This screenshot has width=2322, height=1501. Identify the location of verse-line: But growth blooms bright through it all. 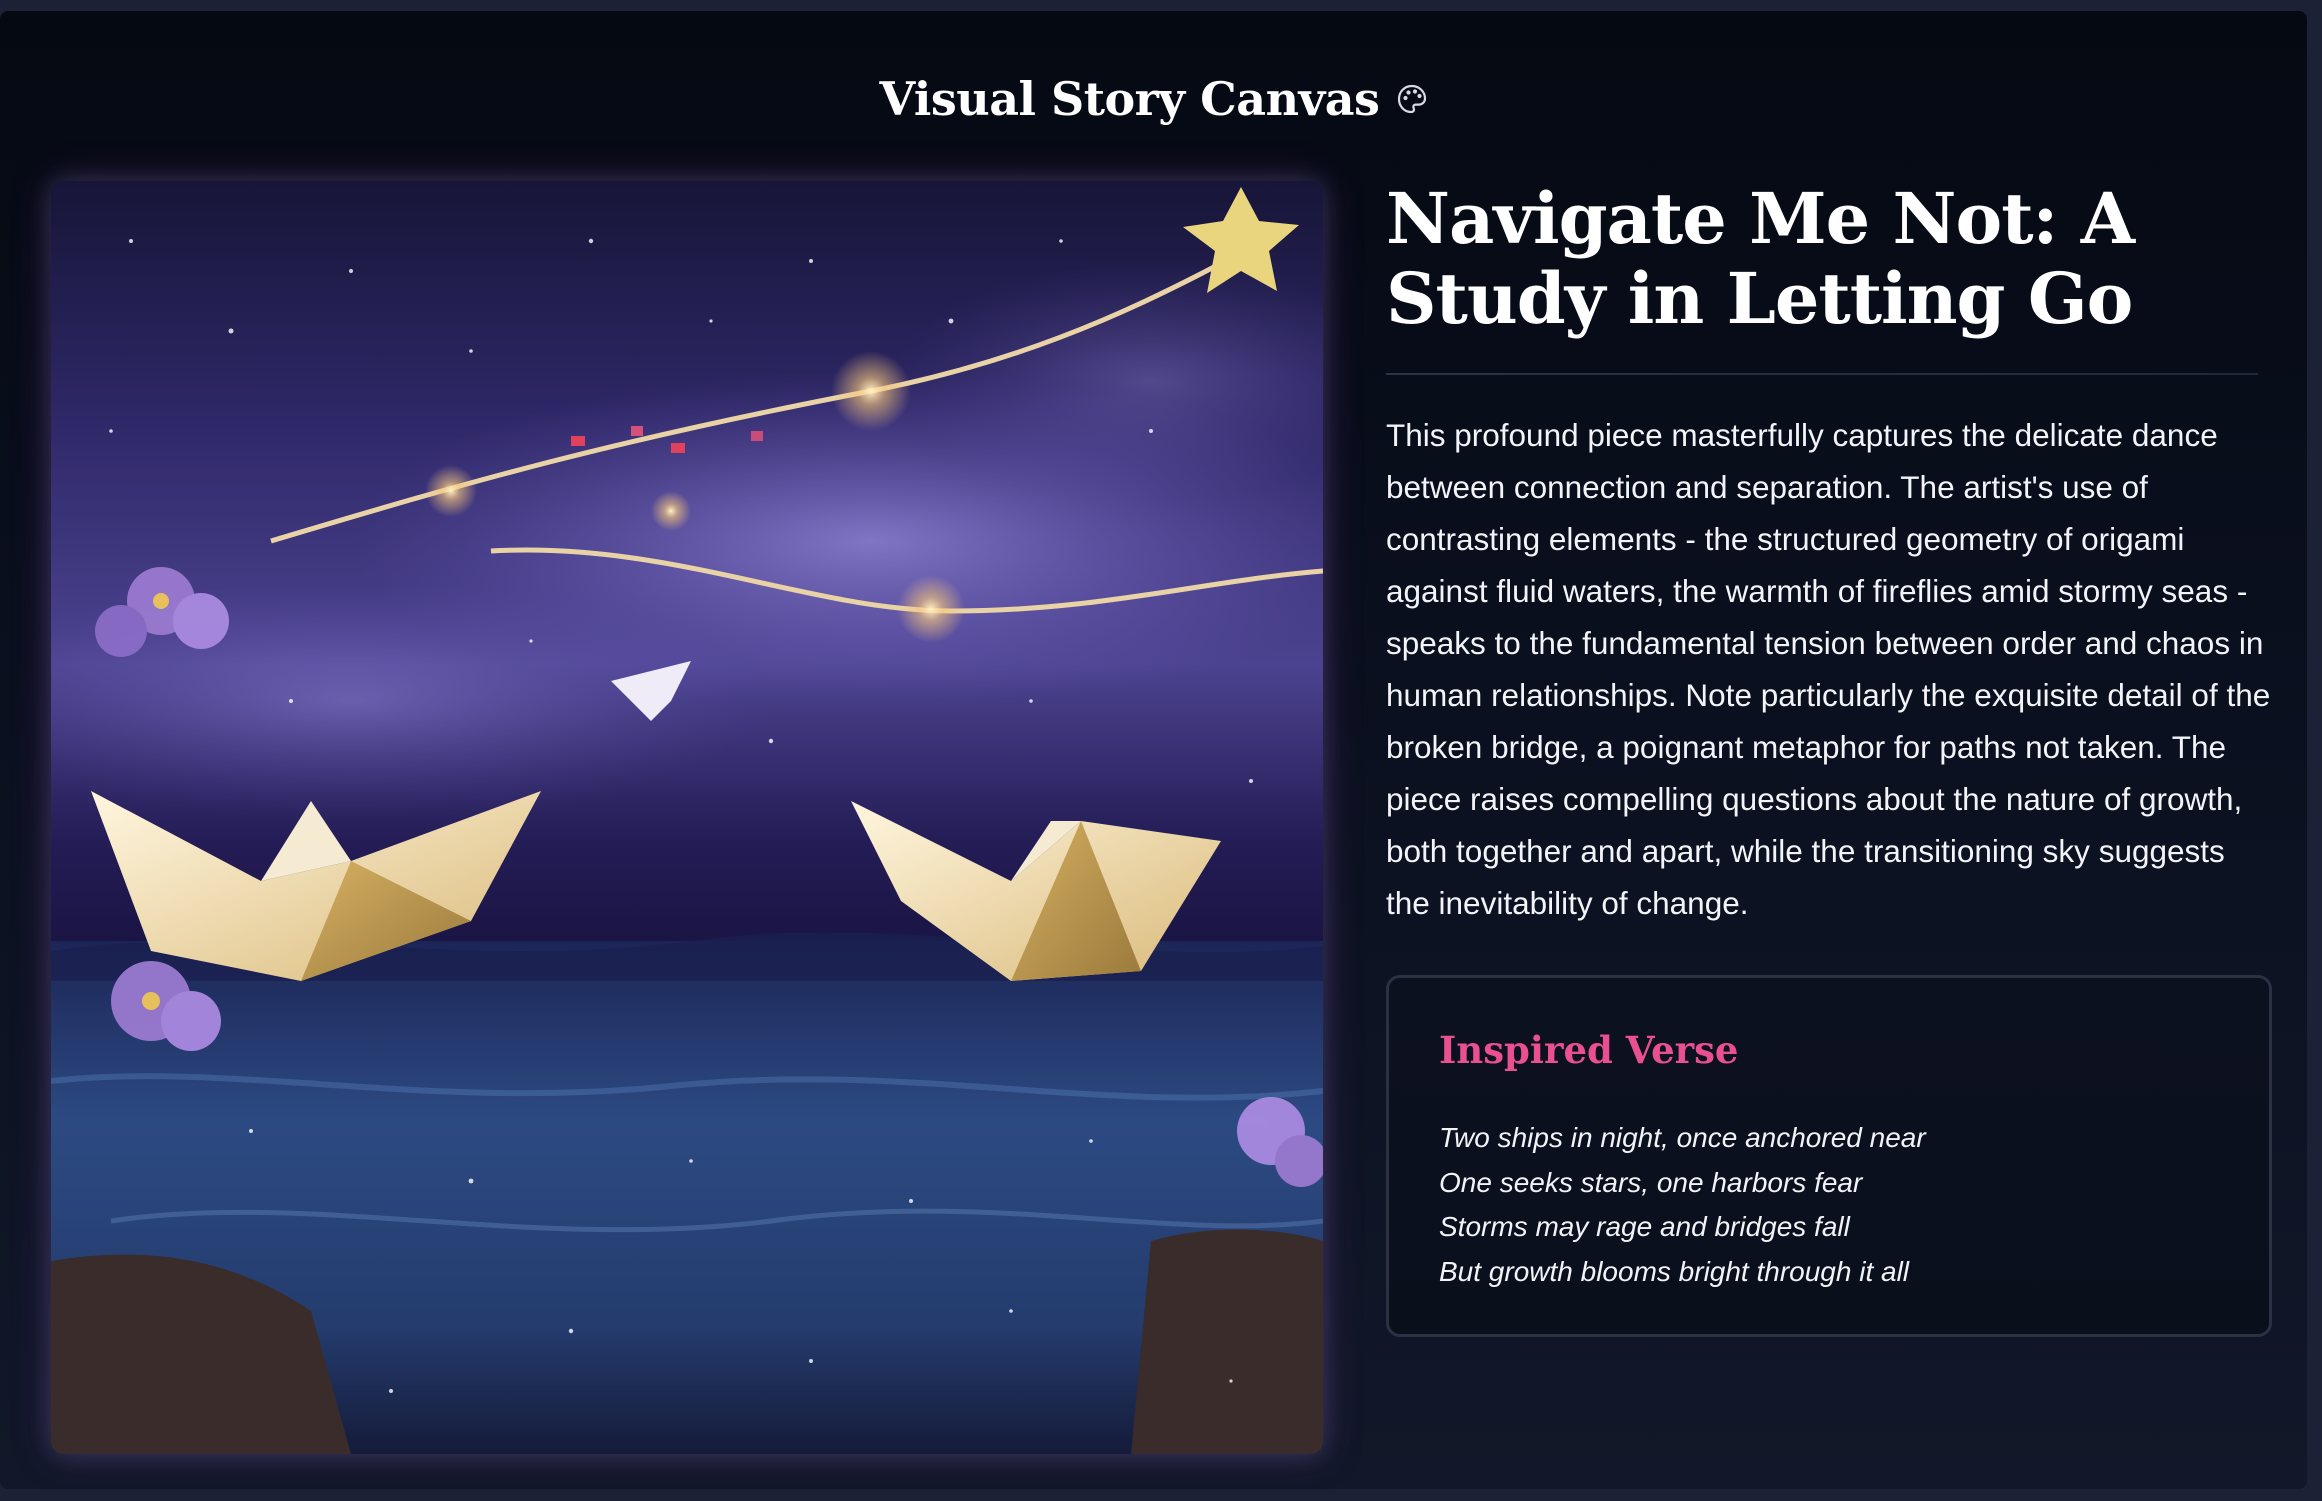
(1674, 1271).